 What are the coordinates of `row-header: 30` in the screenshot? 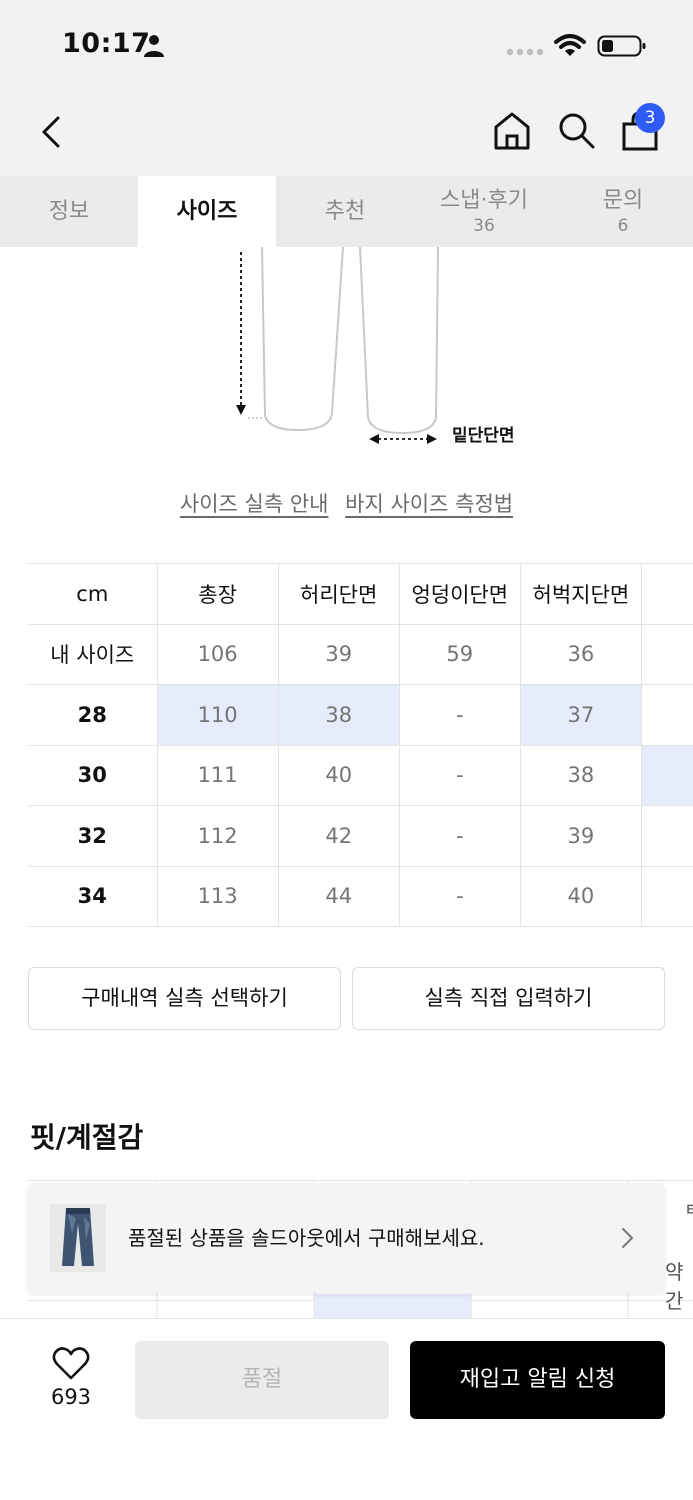 It's located at (93, 775).